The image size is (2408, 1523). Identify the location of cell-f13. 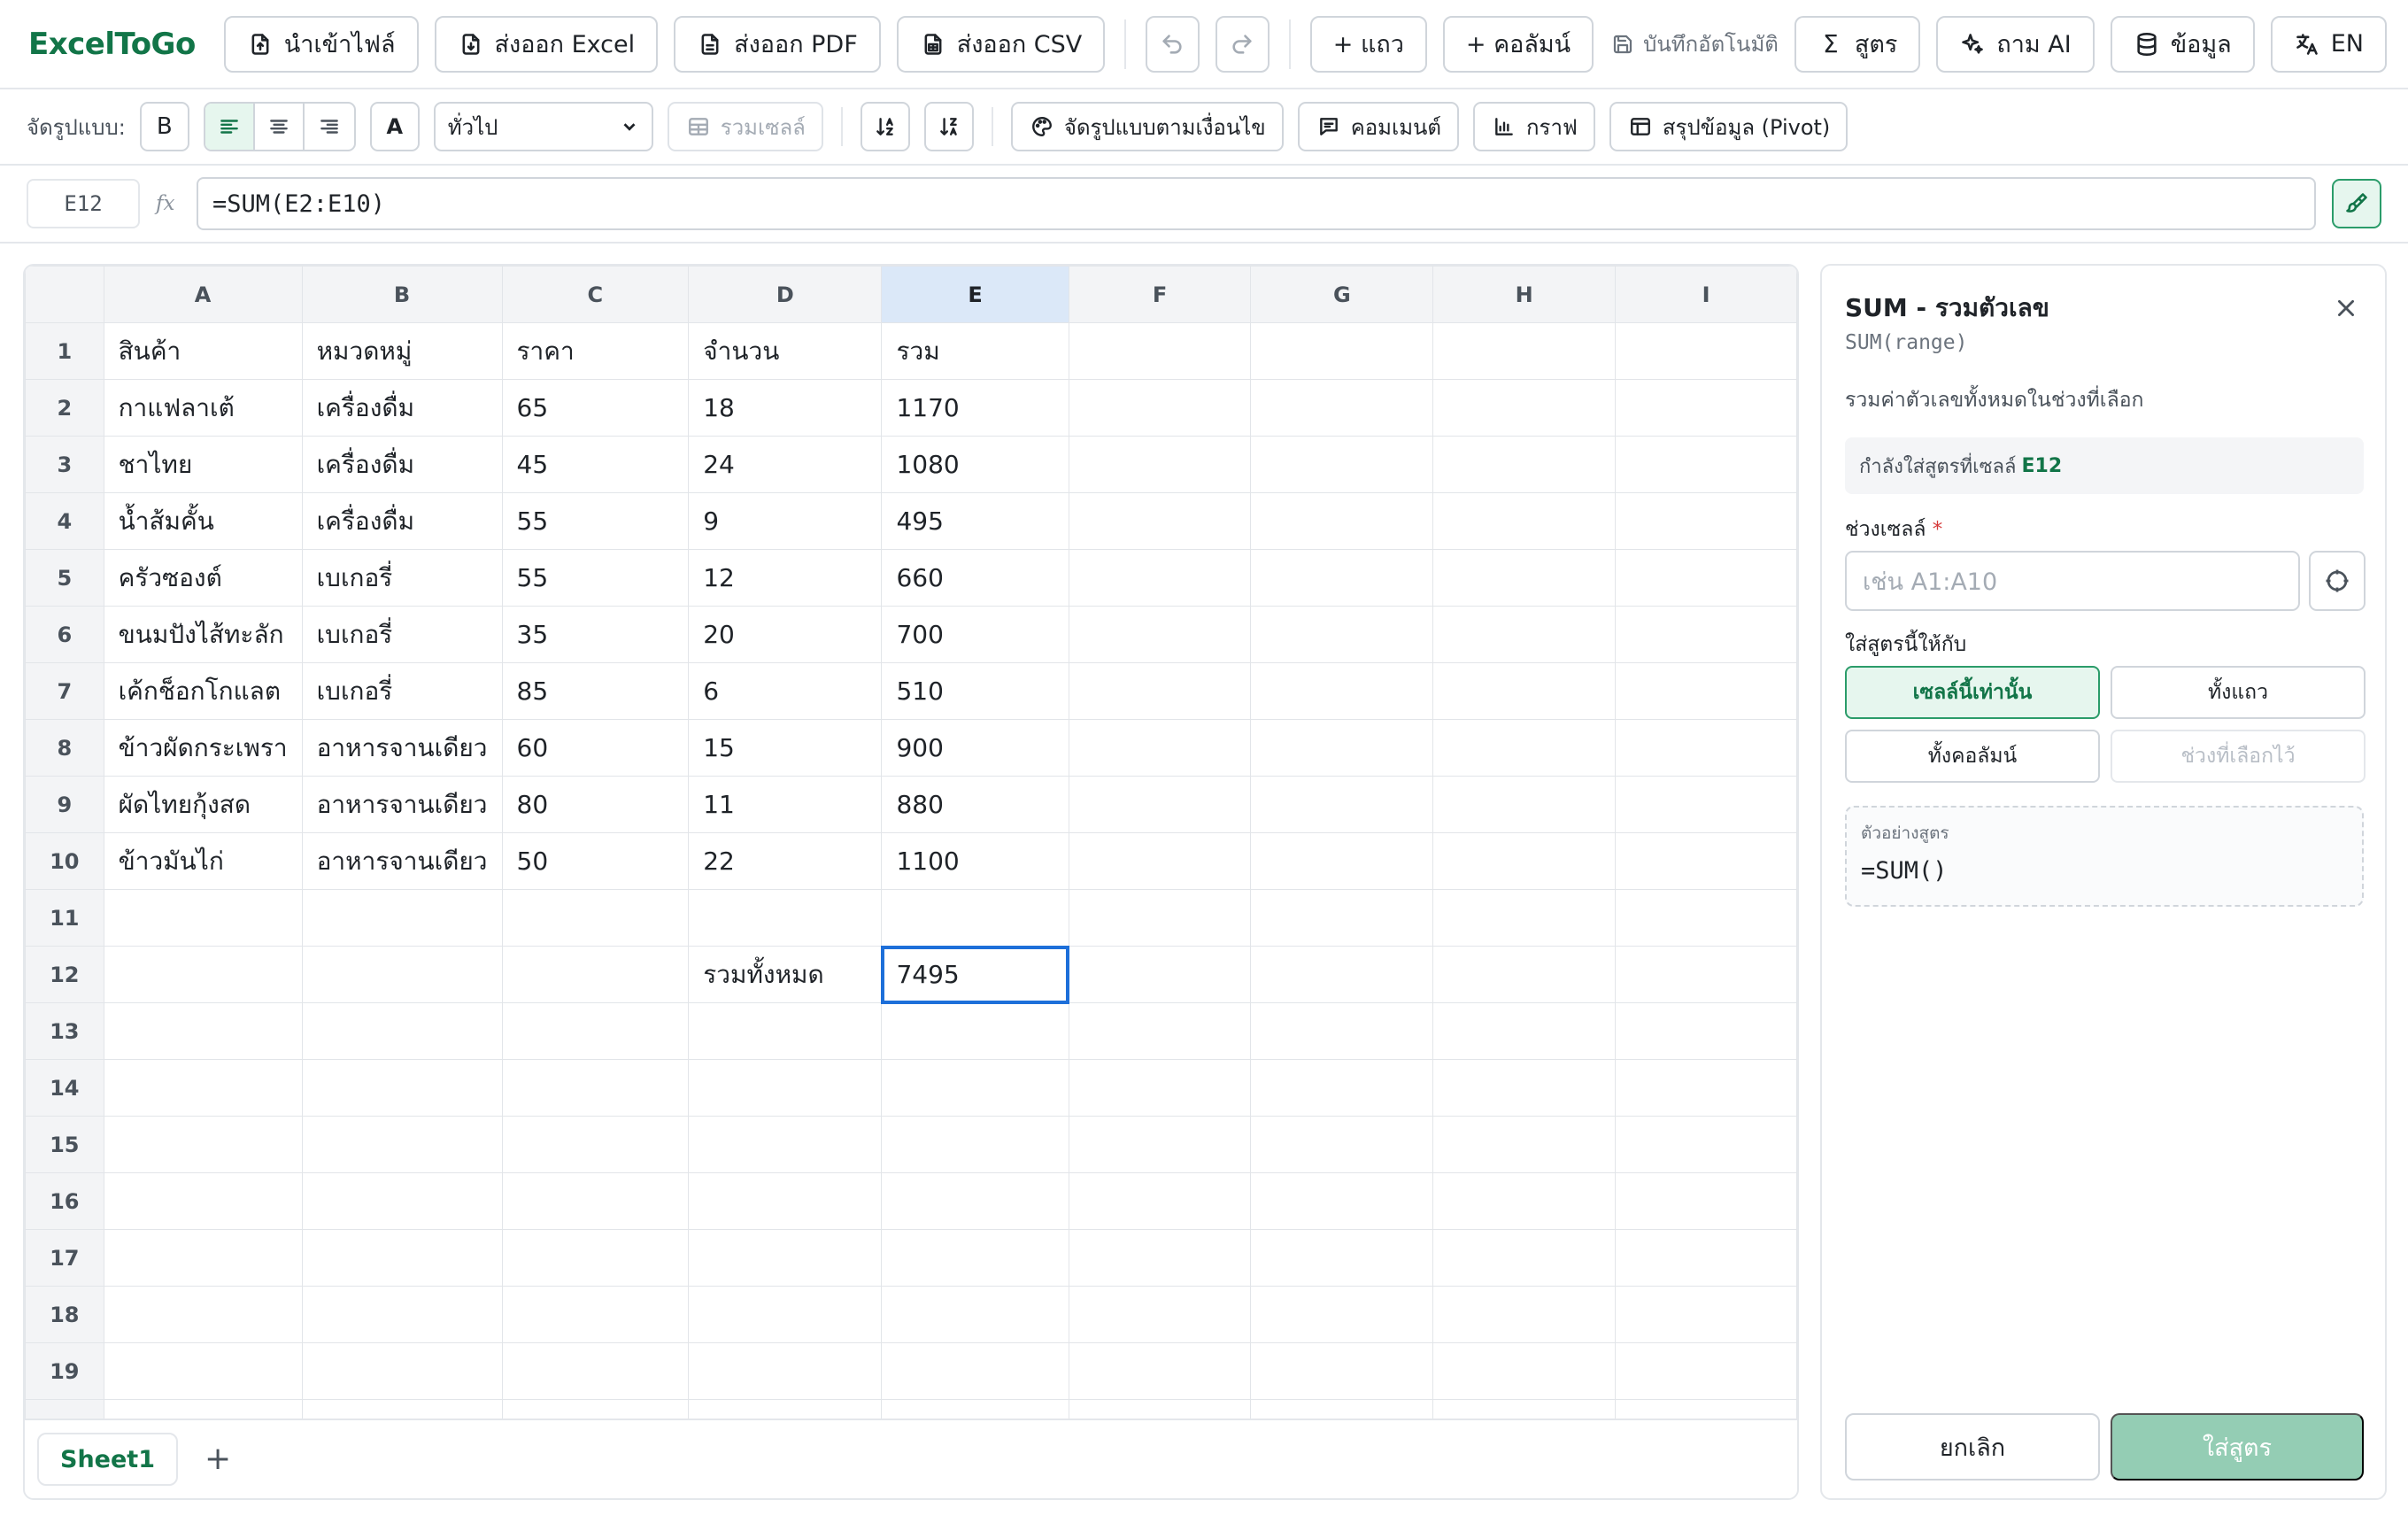
(1160, 1031).